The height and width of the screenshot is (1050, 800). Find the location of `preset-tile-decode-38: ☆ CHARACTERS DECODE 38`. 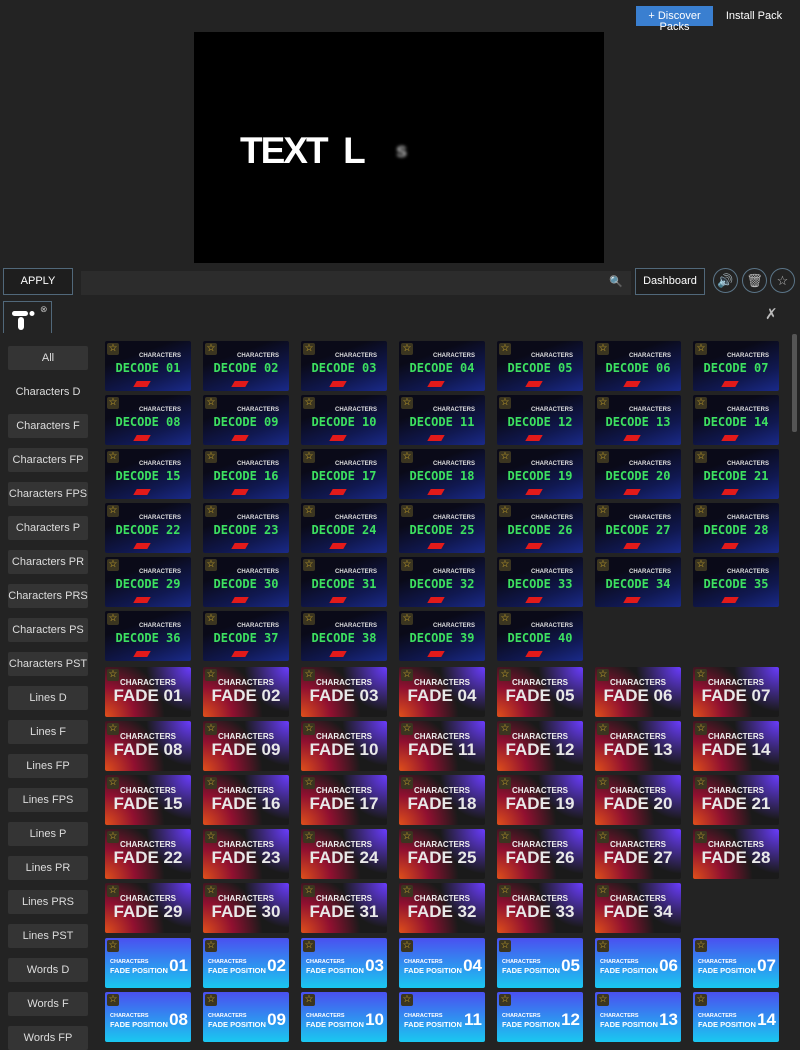

preset-tile-decode-38: ☆ CHARACTERS DECODE 38 is located at coordinates (344, 636).